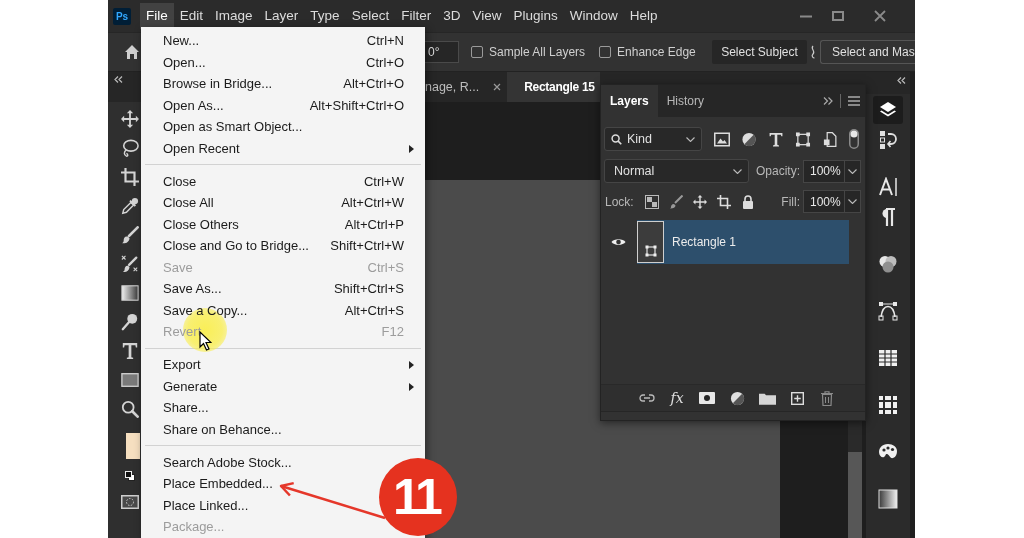 This screenshot has width=1024, height=538. I want to click on rectangle-icon, so click(130, 379).